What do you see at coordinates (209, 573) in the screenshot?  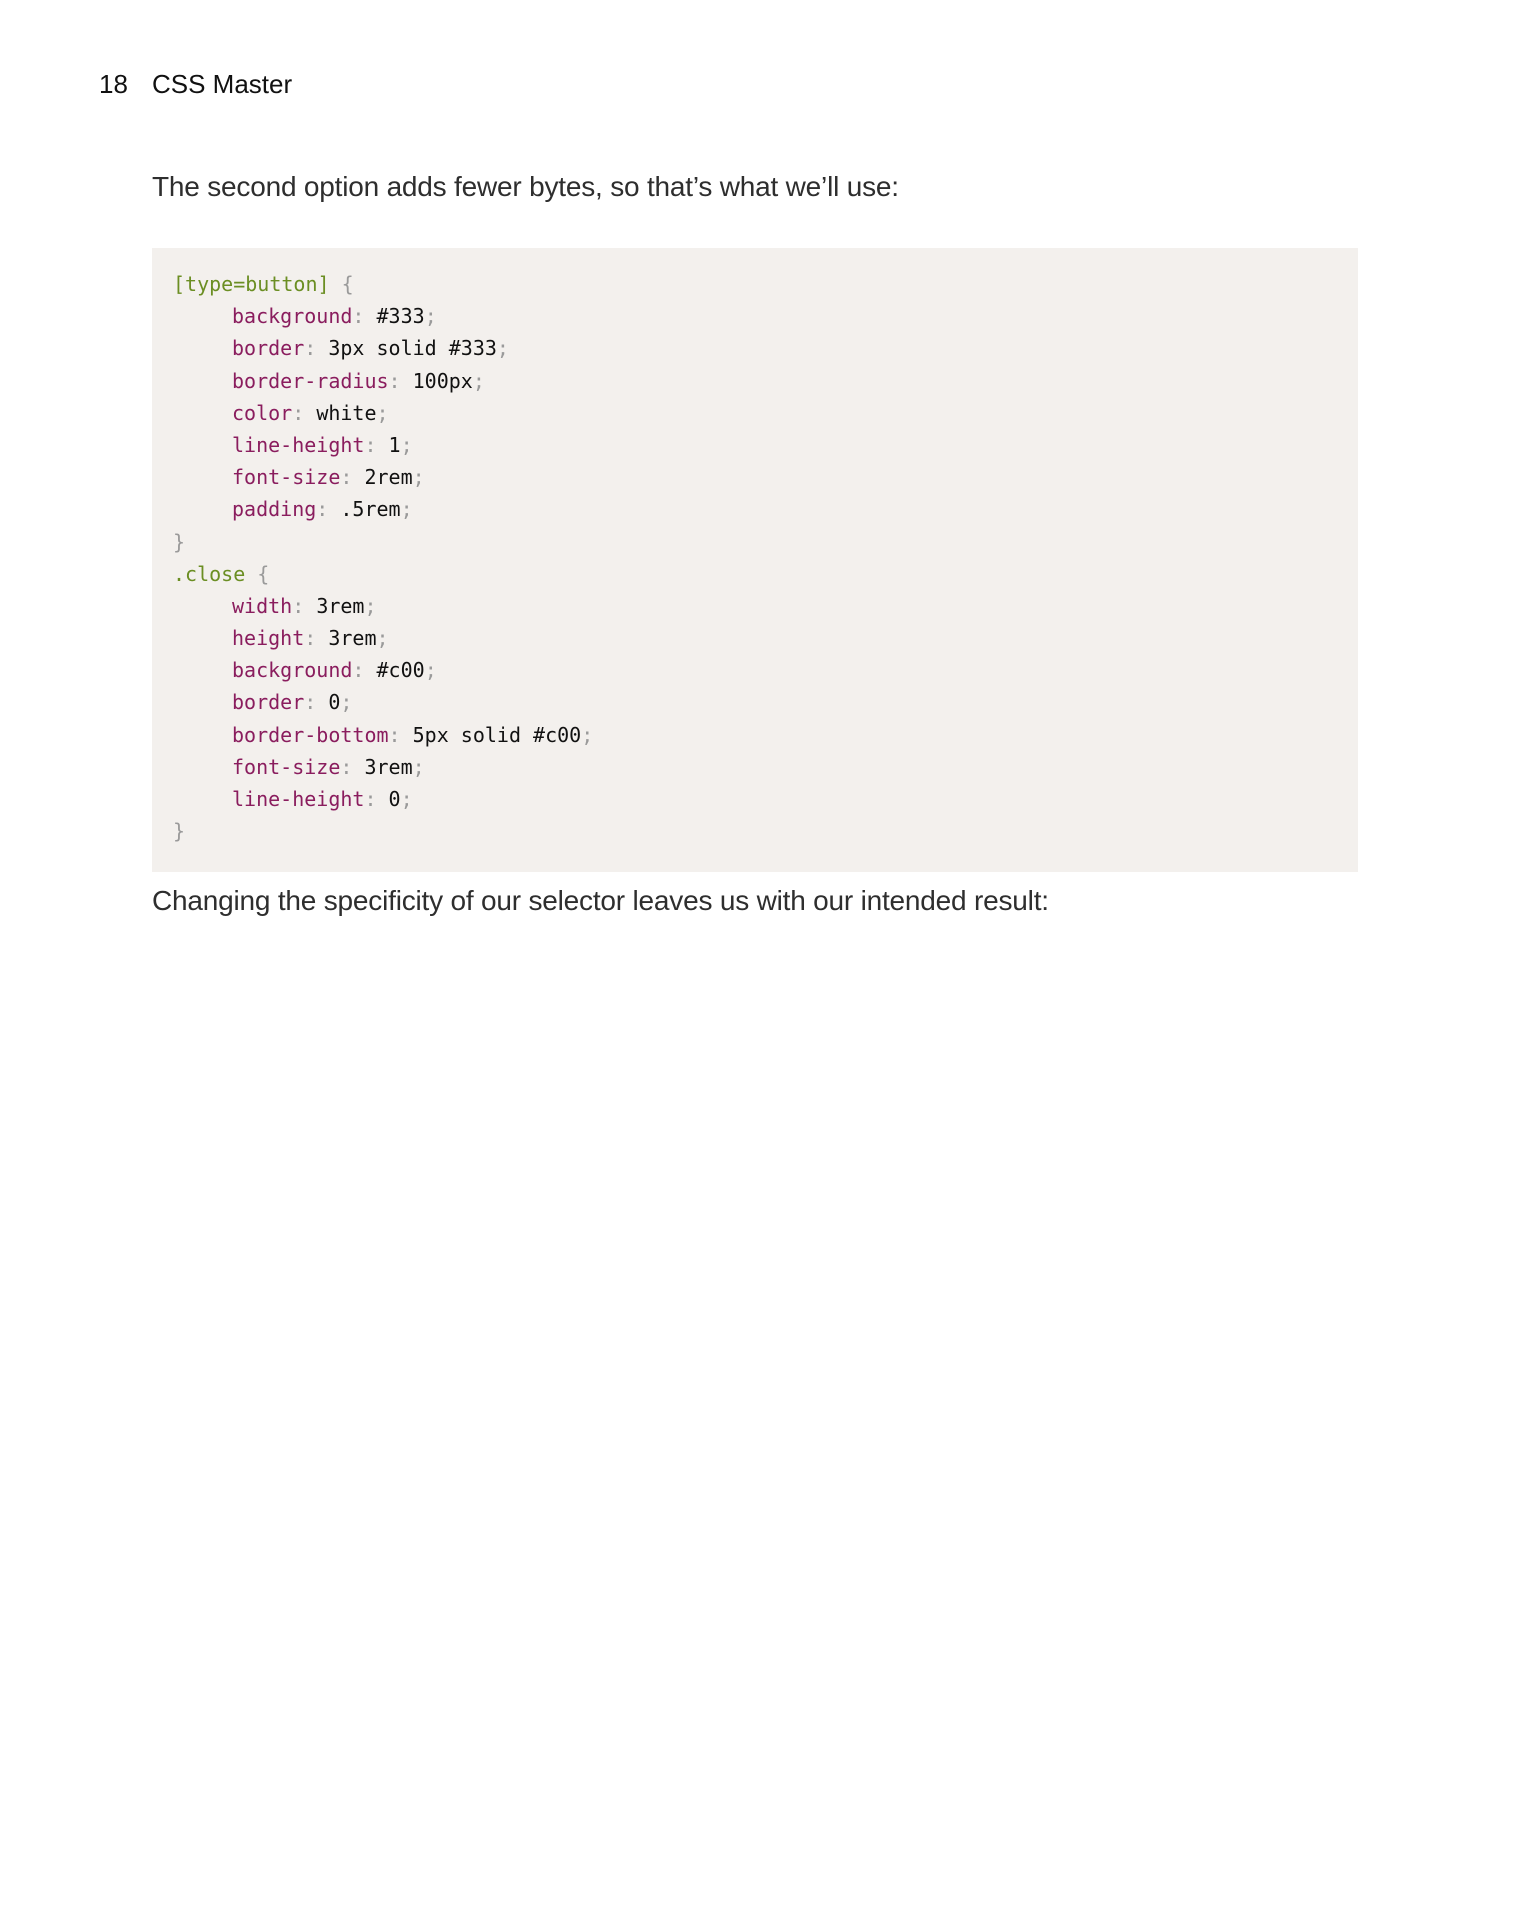 I see `css-selector: .close` at bounding box center [209, 573].